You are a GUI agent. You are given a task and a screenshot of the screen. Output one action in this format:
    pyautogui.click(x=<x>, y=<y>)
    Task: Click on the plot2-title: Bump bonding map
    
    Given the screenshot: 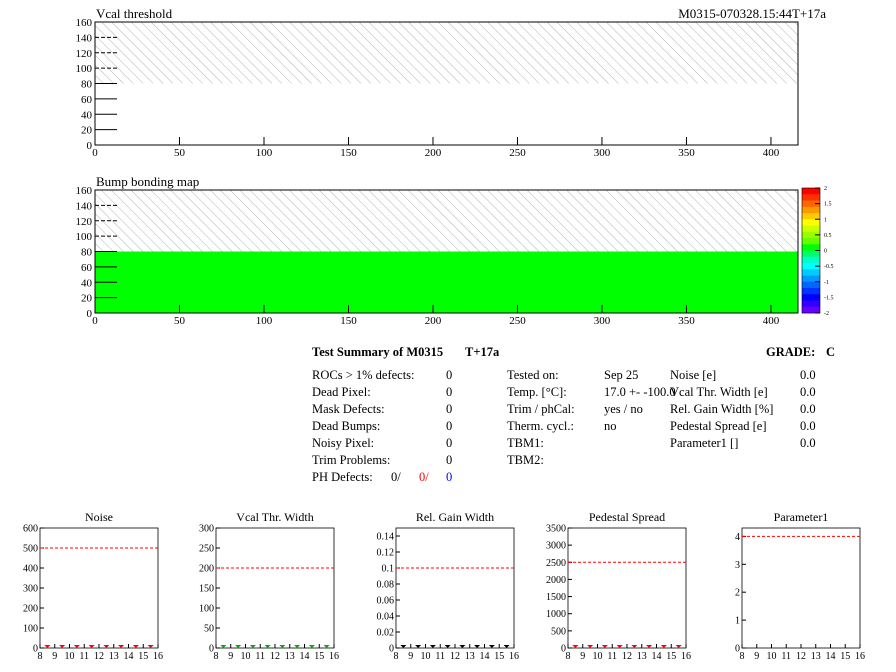 What is the action you would take?
    pyautogui.click(x=147, y=181)
    